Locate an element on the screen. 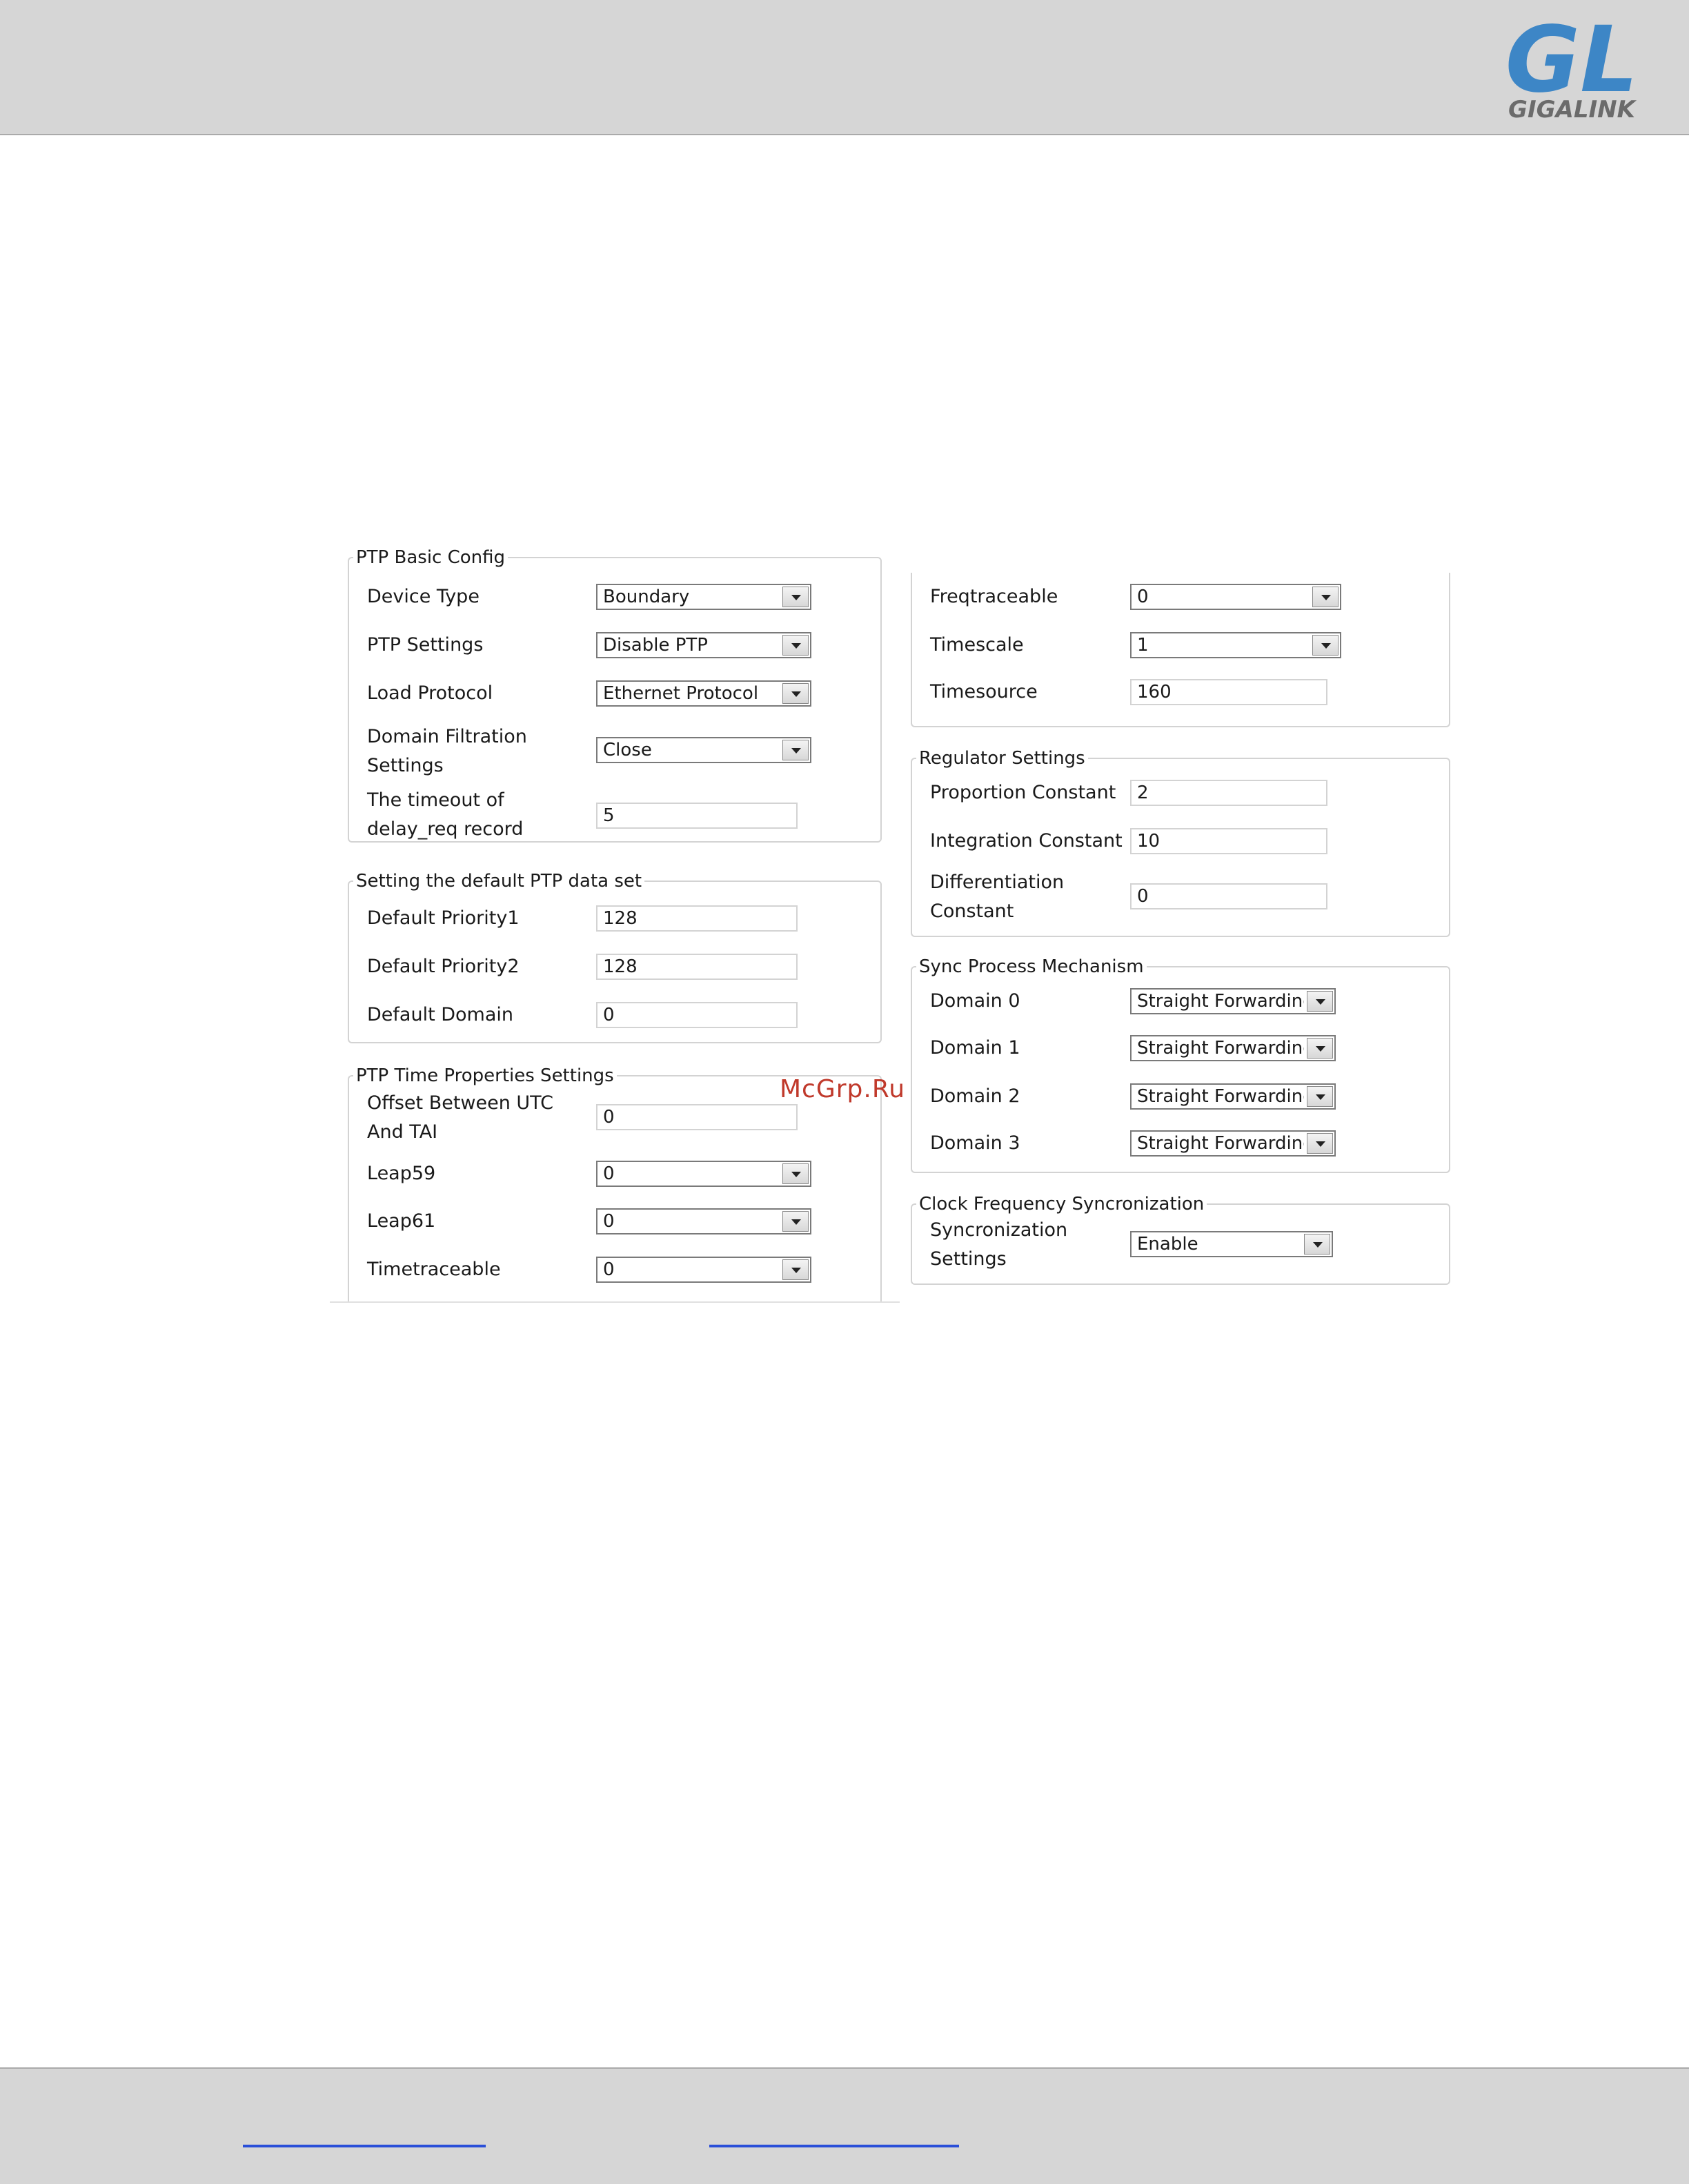 The image size is (1689, 2184). delay-req-timeout-input: 5 is located at coordinates (697, 816).